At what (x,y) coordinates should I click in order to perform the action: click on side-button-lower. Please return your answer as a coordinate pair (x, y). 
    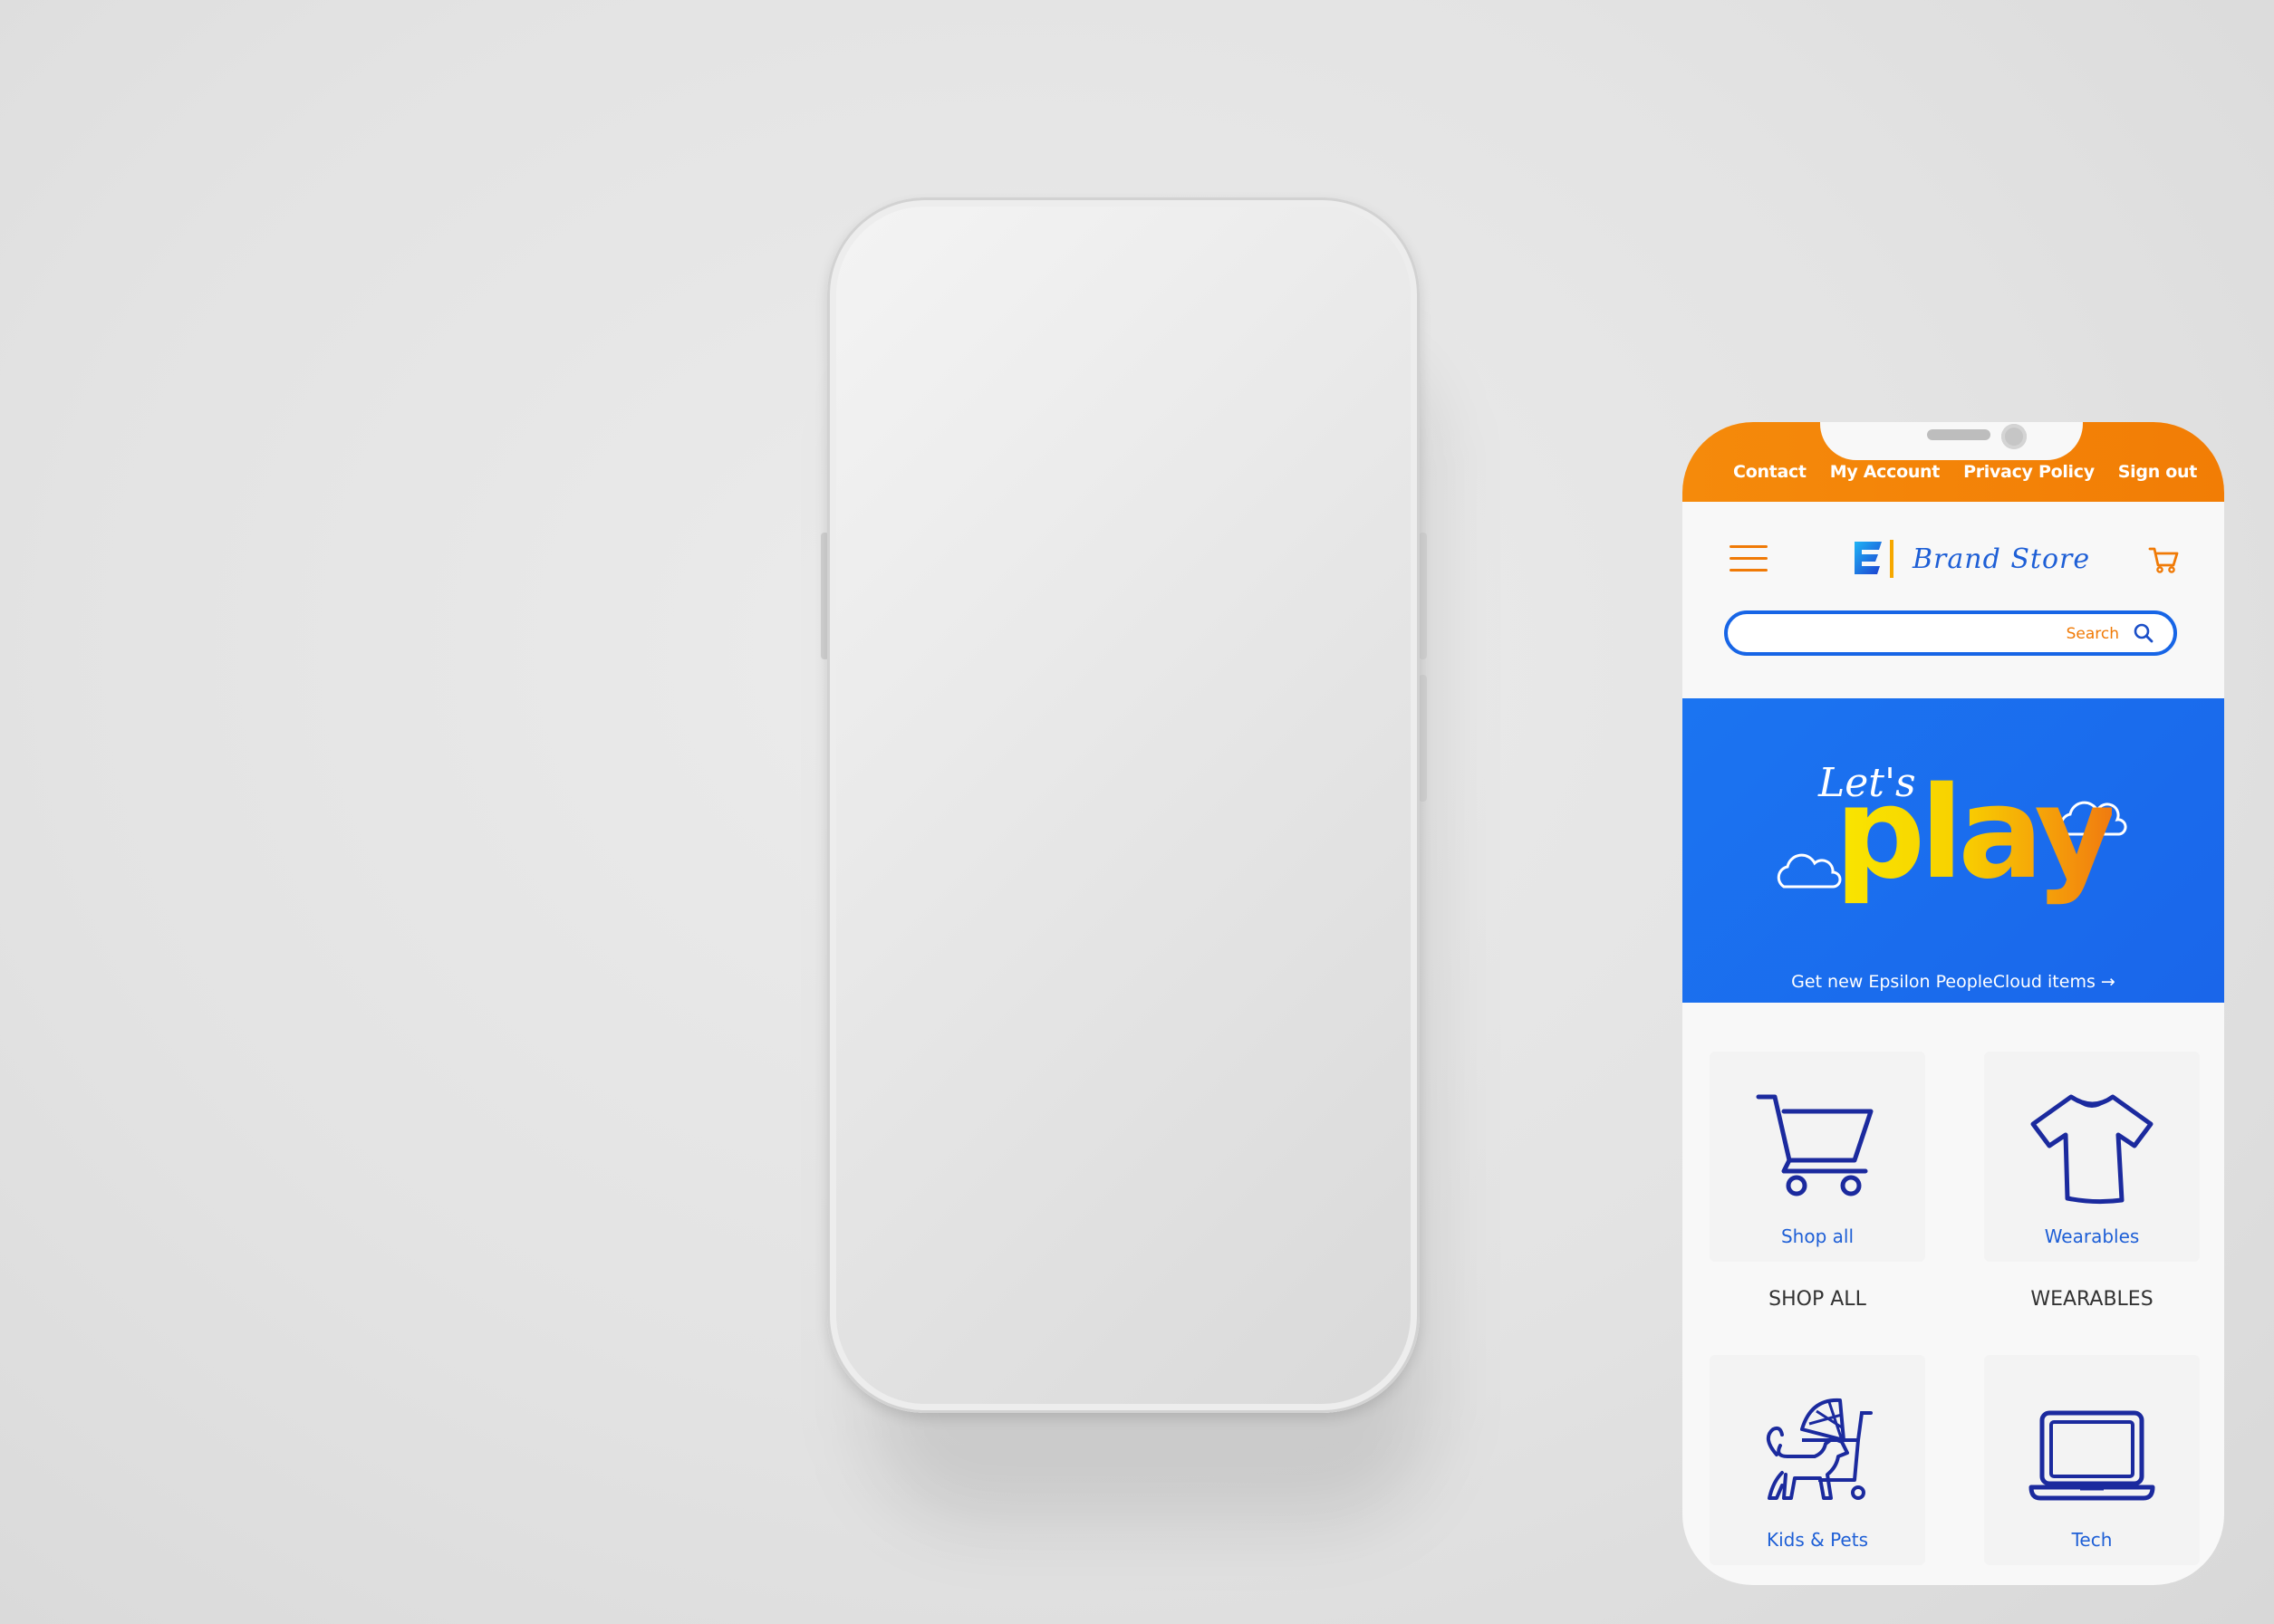
    Looking at the image, I should click on (1423, 738).